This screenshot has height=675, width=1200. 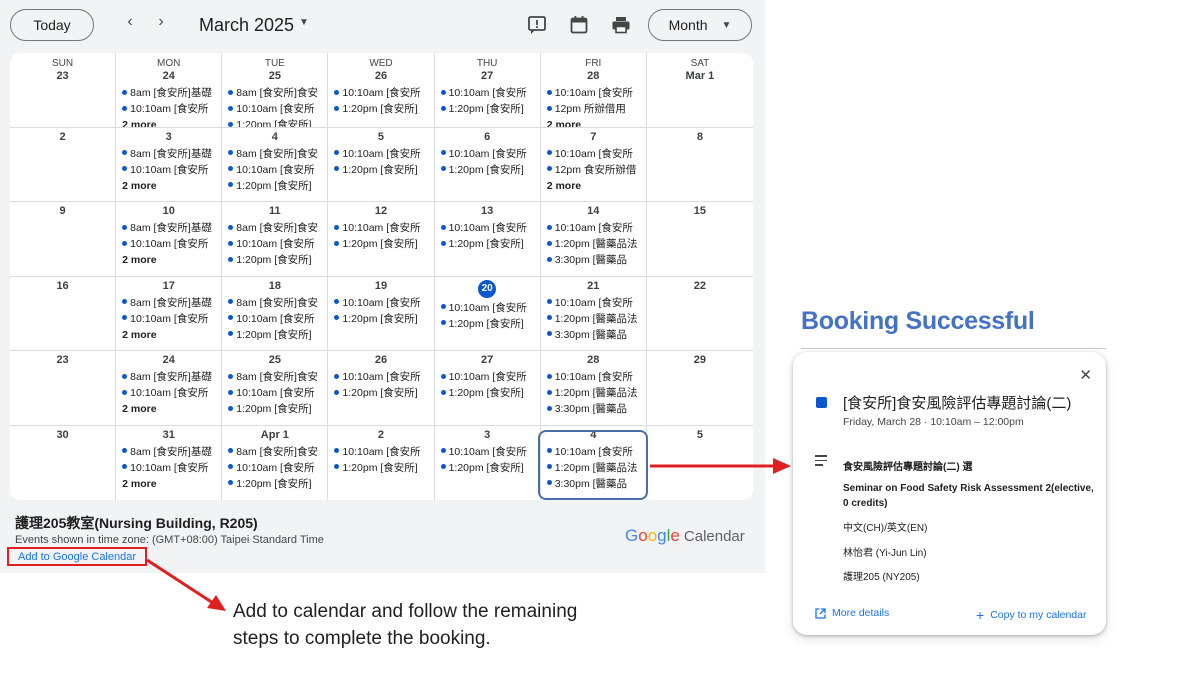 I want to click on arrow-head-popup, so click(x=782, y=466).